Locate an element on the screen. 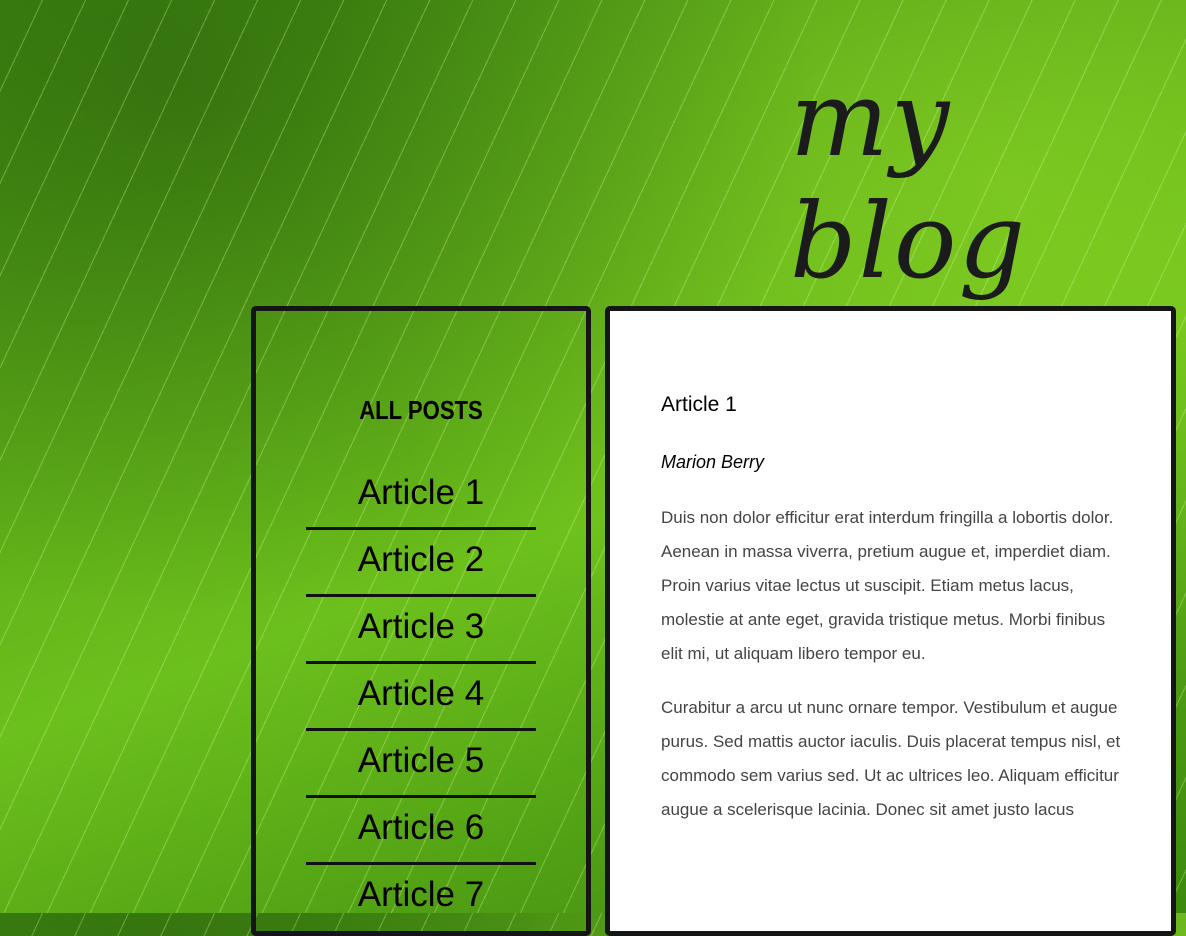 Image resolution: width=1186 pixels, height=936 pixels. post-link: Article 4 is located at coordinates (421, 697).